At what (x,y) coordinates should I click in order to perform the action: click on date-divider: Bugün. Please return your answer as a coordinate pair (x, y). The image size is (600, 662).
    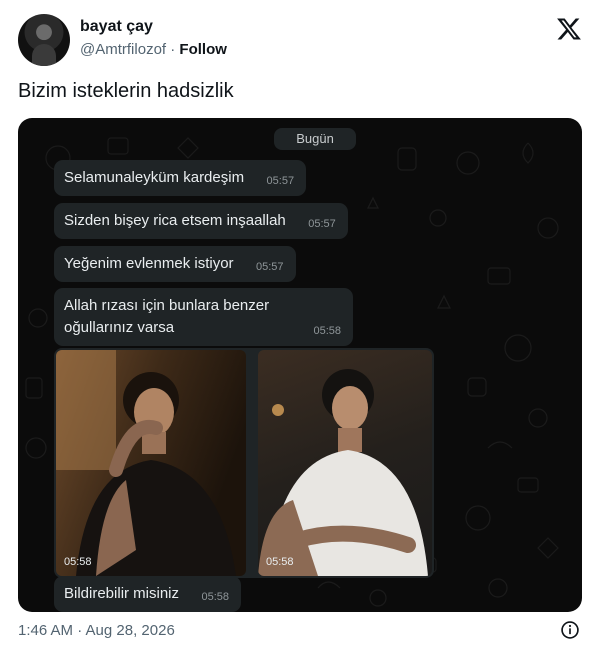
    Looking at the image, I should click on (315, 139).